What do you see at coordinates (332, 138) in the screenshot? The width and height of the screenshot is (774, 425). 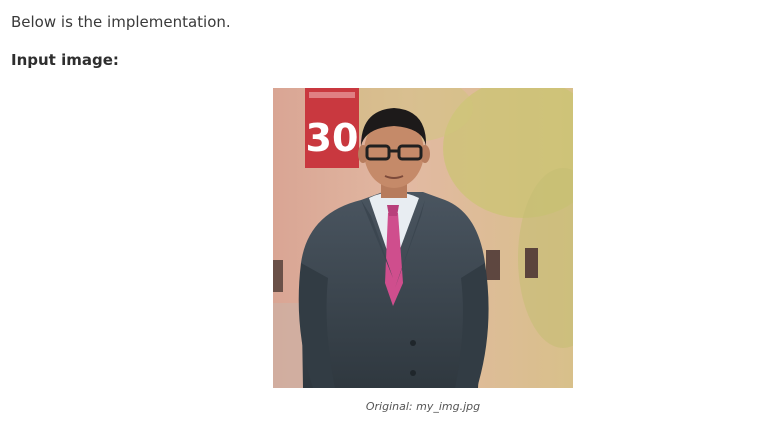 I see `sign-number: 30` at bounding box center [332, 138].